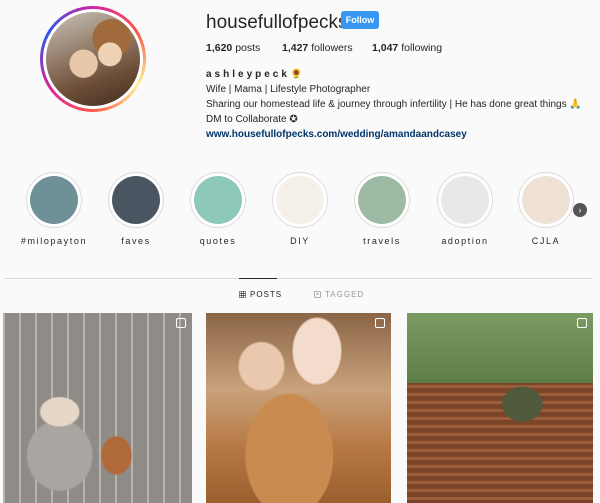  I want to click on highlight-faves: faves, so click(136, 209).